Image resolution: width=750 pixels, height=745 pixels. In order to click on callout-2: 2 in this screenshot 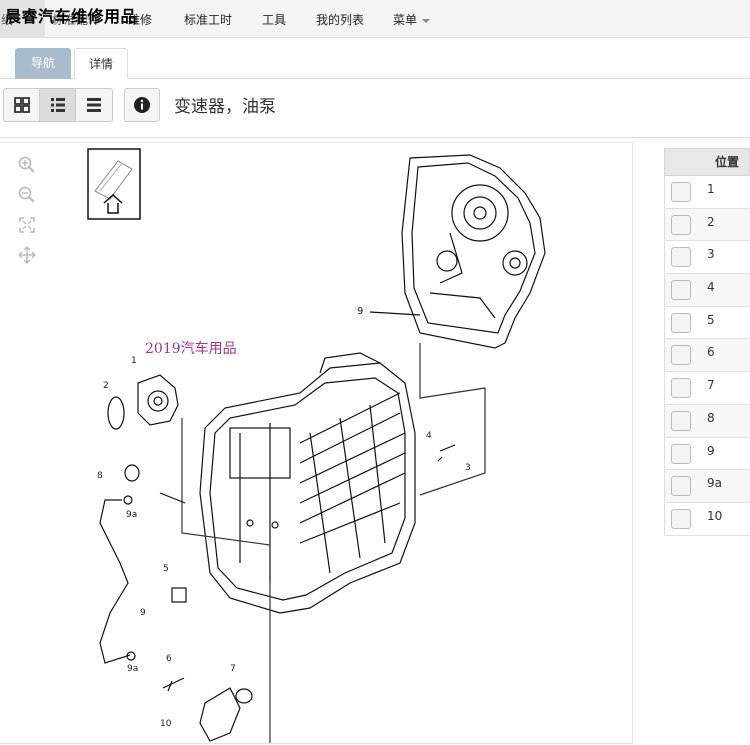, I will do `click(106, 386)`.